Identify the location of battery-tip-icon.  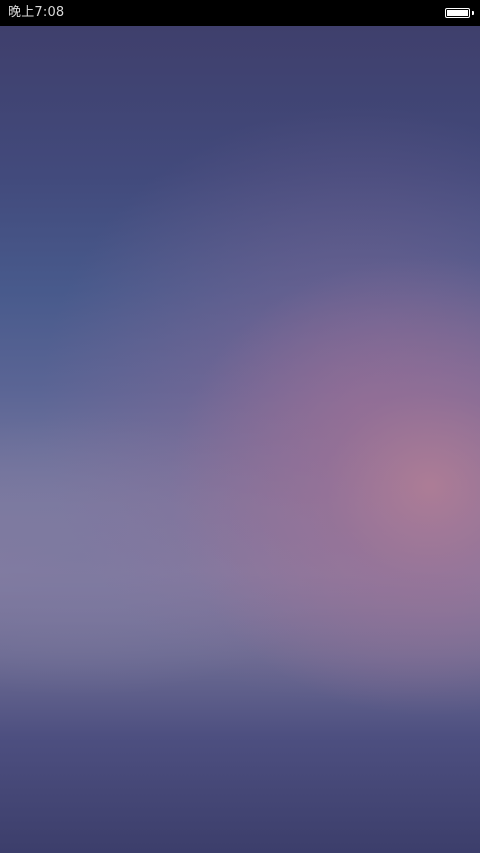
(473, 13).